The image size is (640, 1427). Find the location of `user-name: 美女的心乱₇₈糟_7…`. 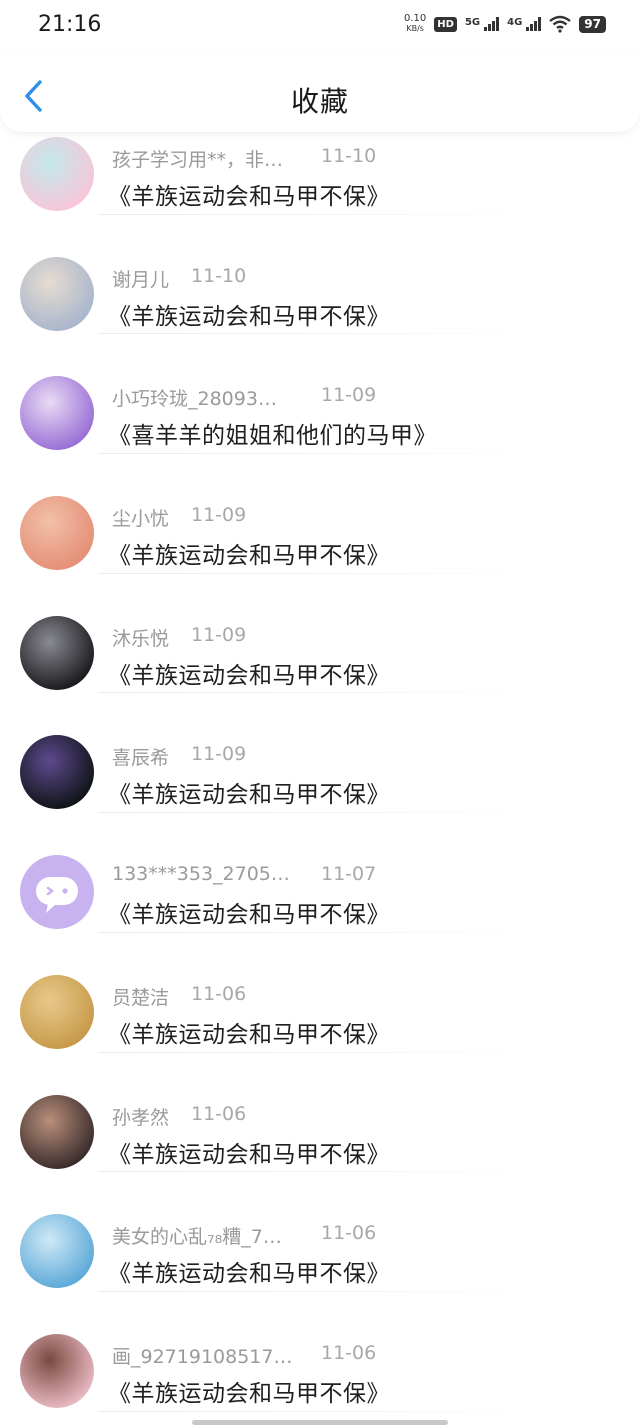

user-name: 美女的心乱₇₈糟_7… is located at coordinates (197, 1237).